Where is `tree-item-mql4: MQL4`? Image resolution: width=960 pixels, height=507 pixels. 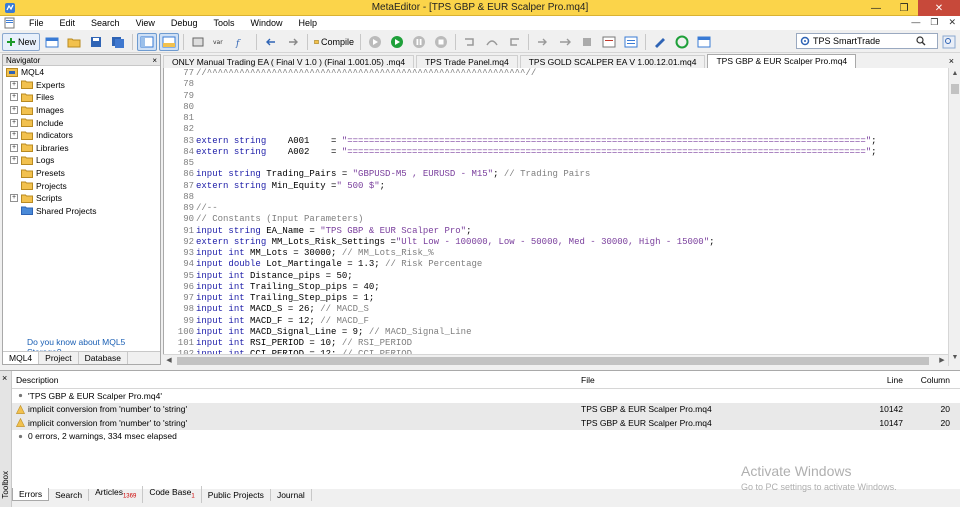 tree-item-mql4: MQL4 is located at coordinates (81, 72).